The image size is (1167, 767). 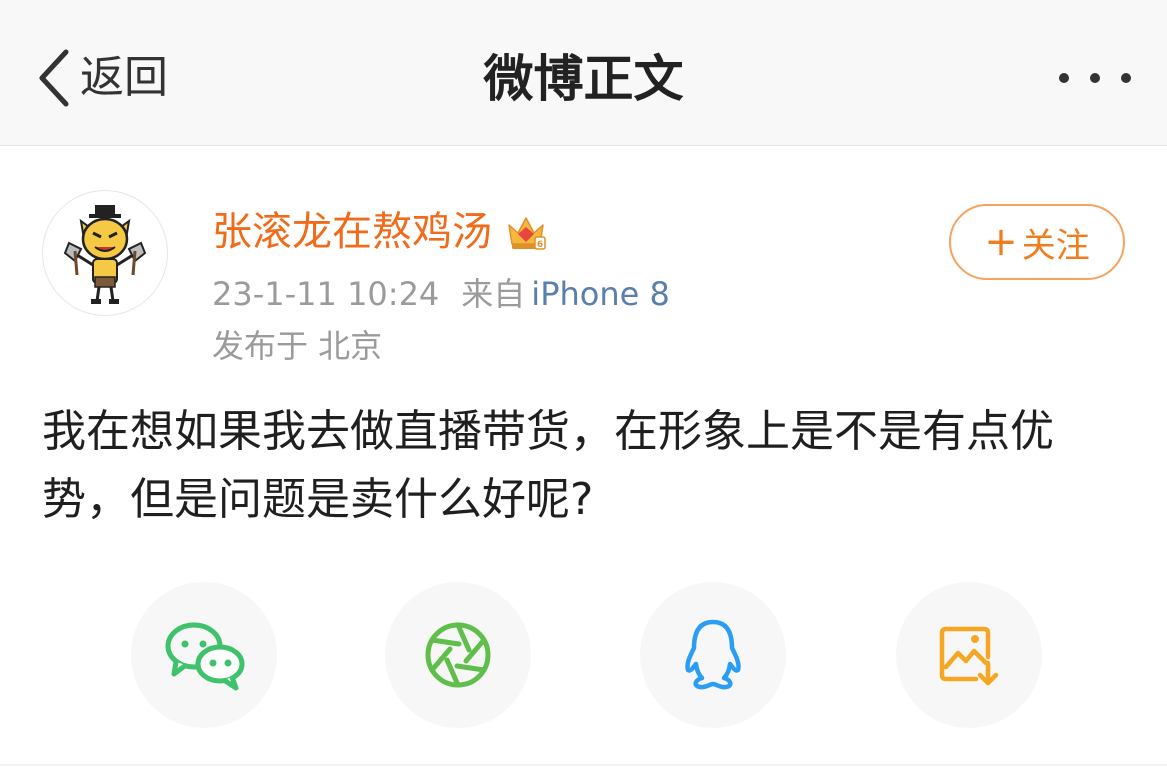 What do you see at coordinates (493, 294) in the screenshot?
I see `source-label: 来自` at bounding box center [493, 294].